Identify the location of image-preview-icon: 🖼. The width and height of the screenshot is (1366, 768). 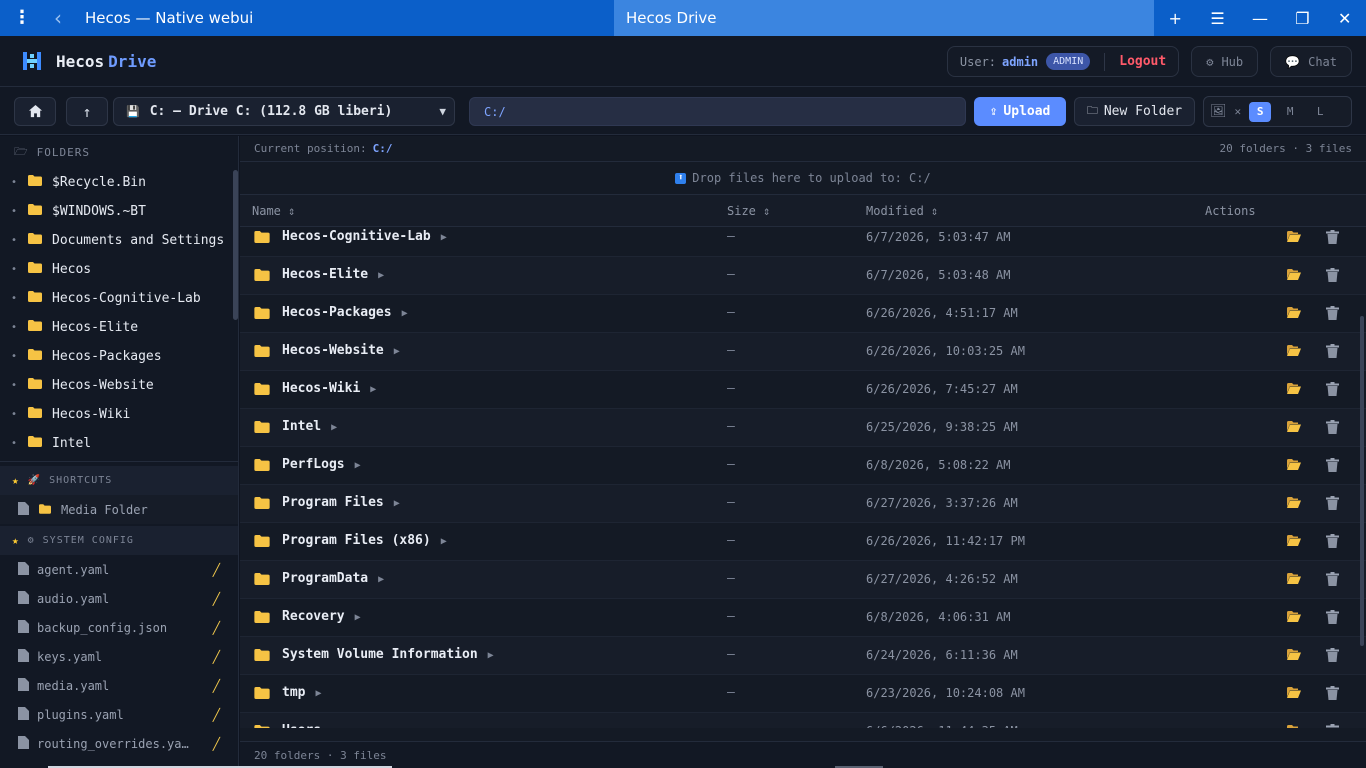
(1218, 111).